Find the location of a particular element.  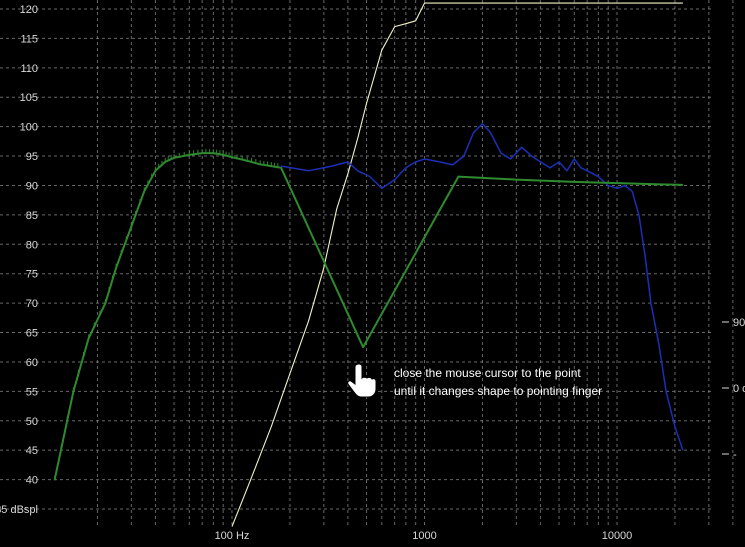

y-tick-label: 75 is located at coordinates (32, 275).